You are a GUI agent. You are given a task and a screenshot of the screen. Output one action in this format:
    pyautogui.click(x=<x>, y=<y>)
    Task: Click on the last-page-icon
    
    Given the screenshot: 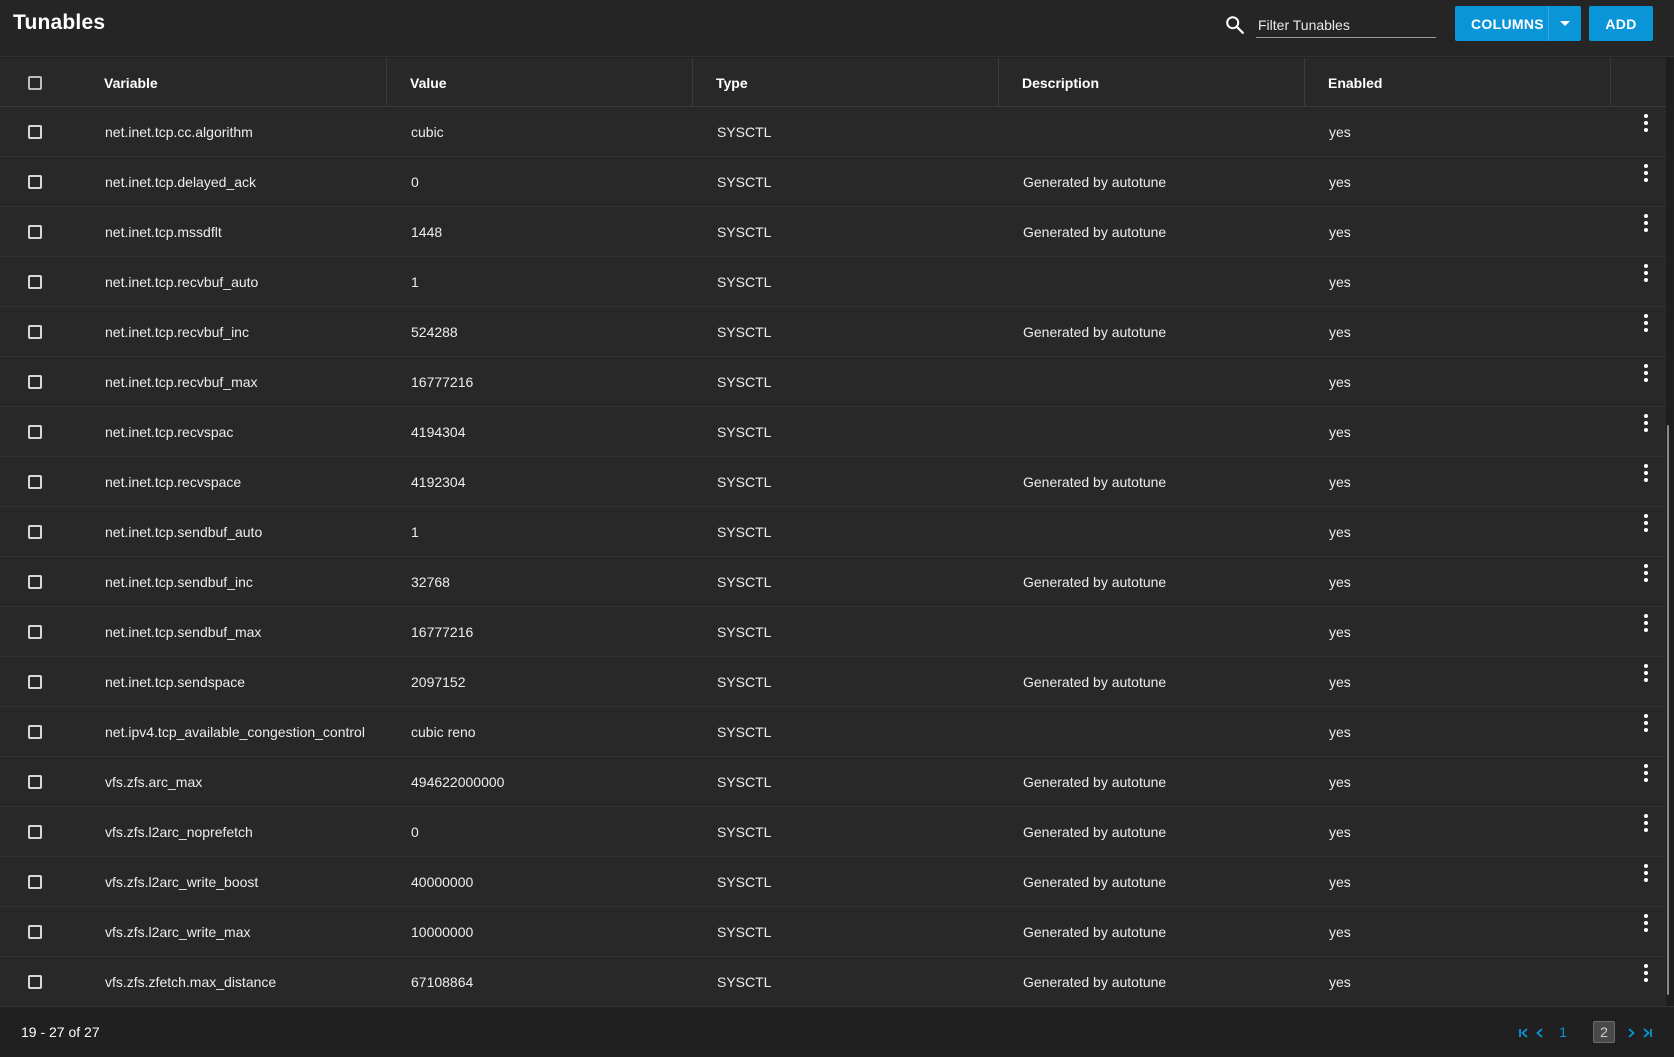 What is the action you would take?
    pyautogui.click(x=1647, y=1033)
    